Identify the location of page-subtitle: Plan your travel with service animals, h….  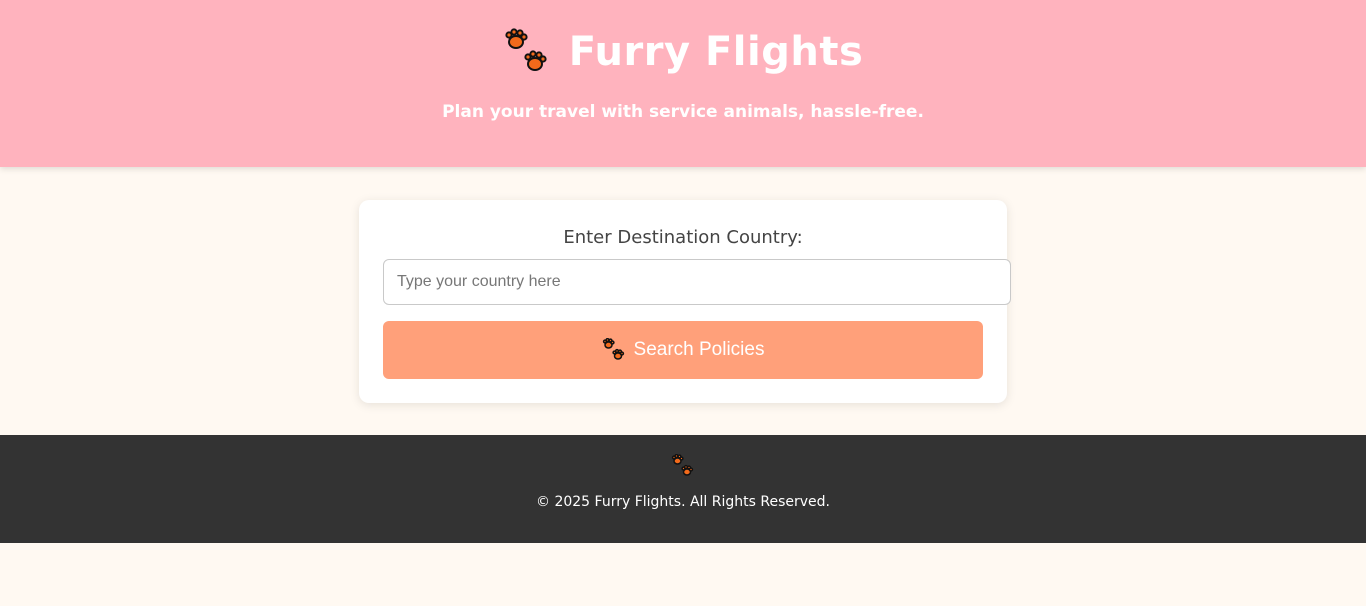
(683, 112).